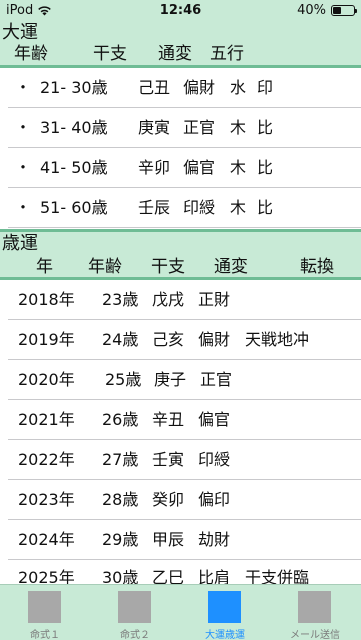 Image resolution: width=361 pixels, height=640 pixels. What do you see at coordinates (154, 207) in the screenshot?
I see `row-kanshi: 壬辰` at bounding box center [154, 207].